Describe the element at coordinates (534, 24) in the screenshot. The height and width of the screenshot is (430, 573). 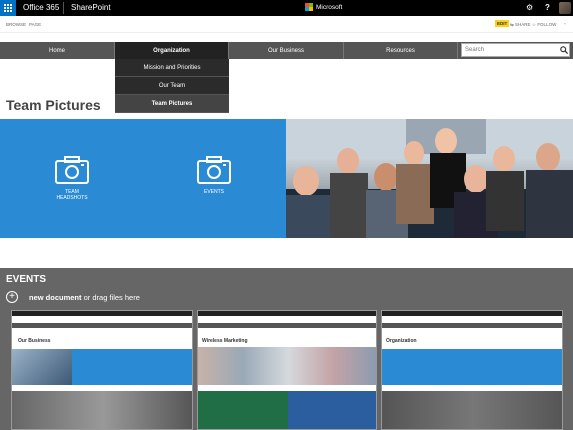
I see `star-icon: ☆` at that location.